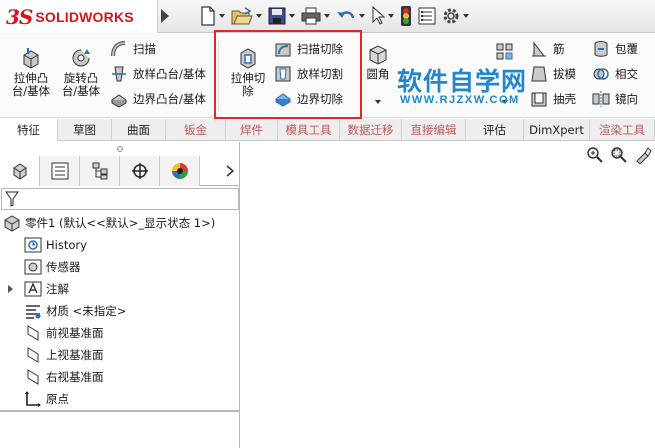 Image resolution: width=655 pixels, height=448 pixels. I want to click on sweep-button: 扫描, so click(133, 49).